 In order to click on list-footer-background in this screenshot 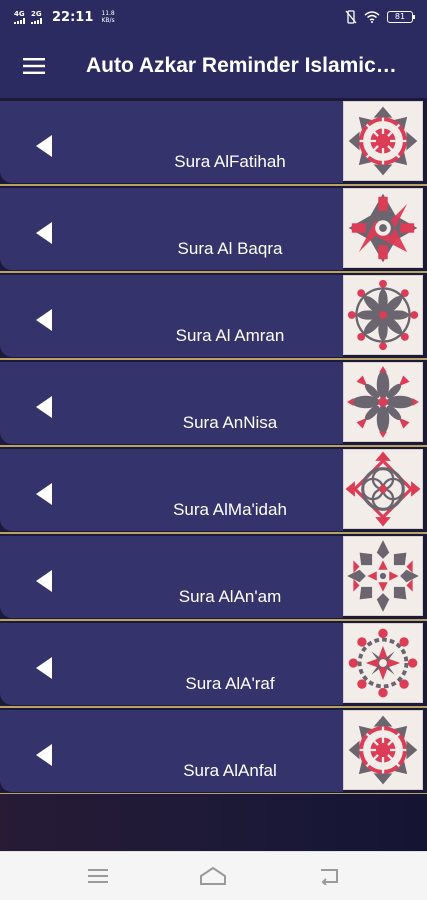, I will do `click(213, 822)`.